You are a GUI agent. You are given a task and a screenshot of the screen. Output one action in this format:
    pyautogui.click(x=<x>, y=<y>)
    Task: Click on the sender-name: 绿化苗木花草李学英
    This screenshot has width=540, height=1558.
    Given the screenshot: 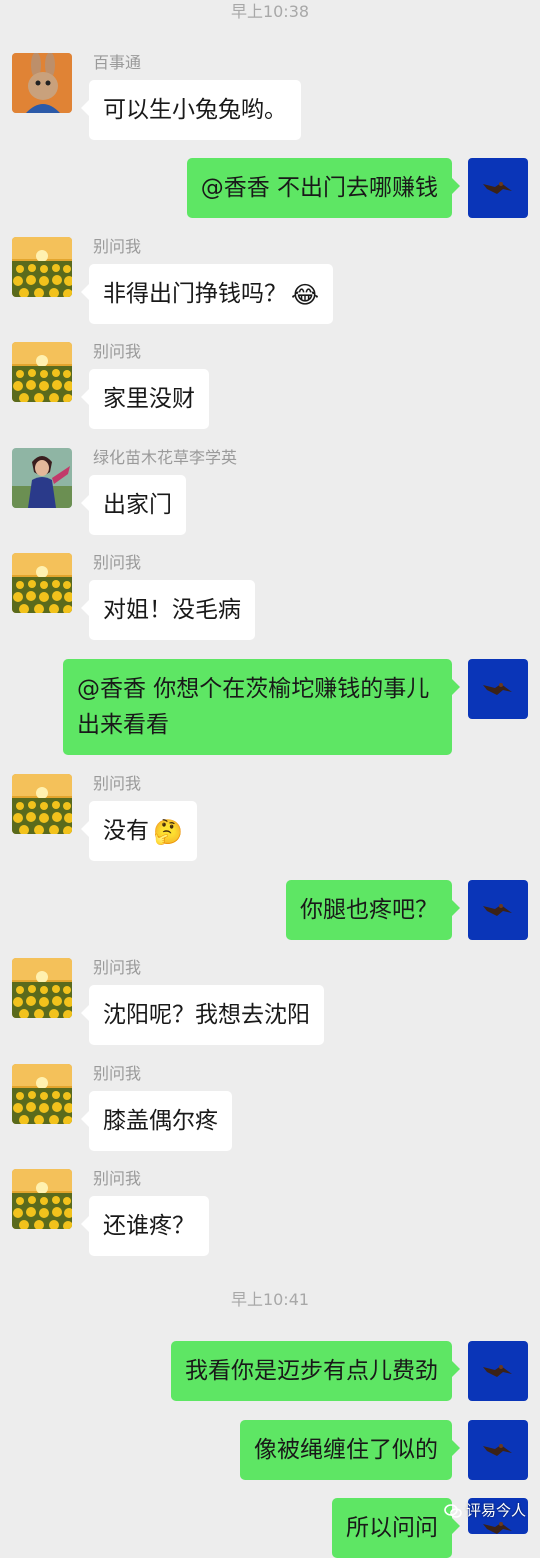 What is the action you would take?
    pyautogui.click(x=165, y=457)
    